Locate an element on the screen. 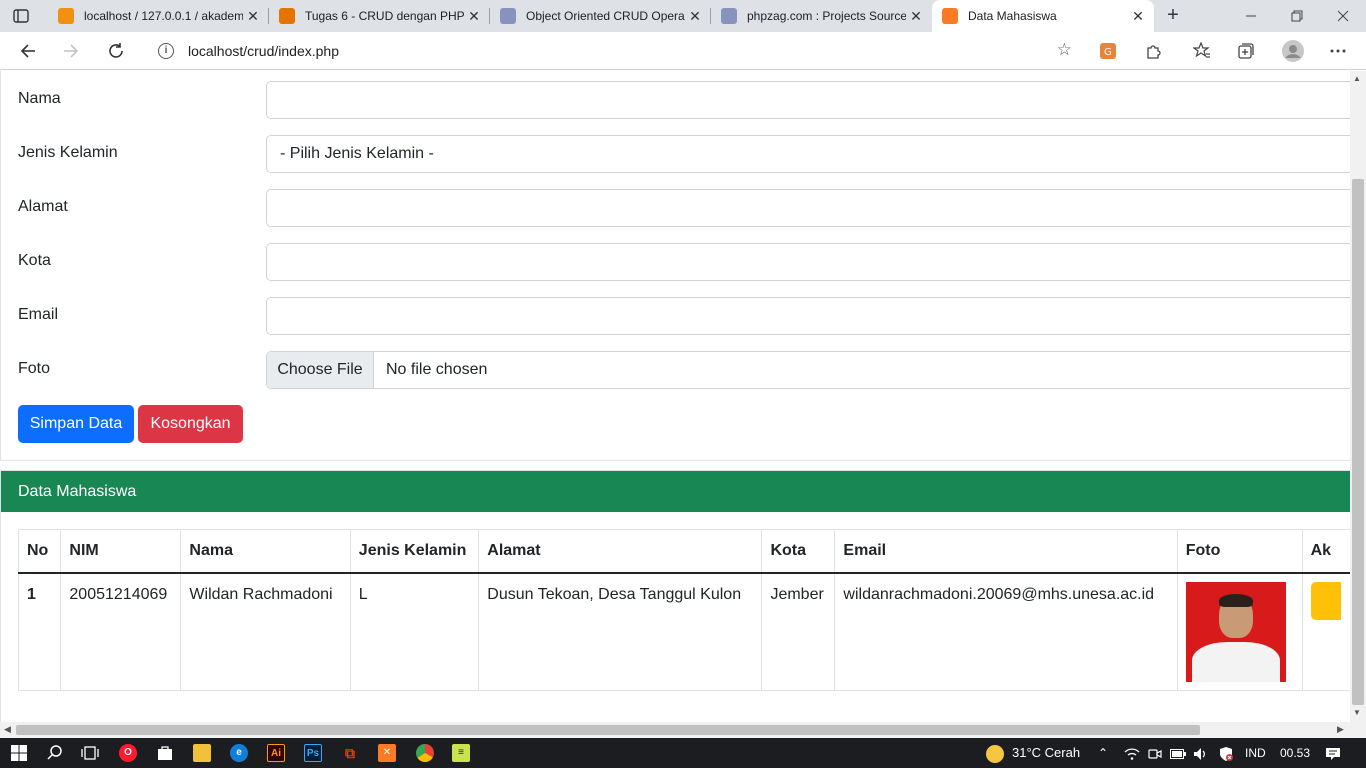 Image resolution: width=1366 pixels, height=769 pixels. col-no: No is located at coordinates (39, 551).